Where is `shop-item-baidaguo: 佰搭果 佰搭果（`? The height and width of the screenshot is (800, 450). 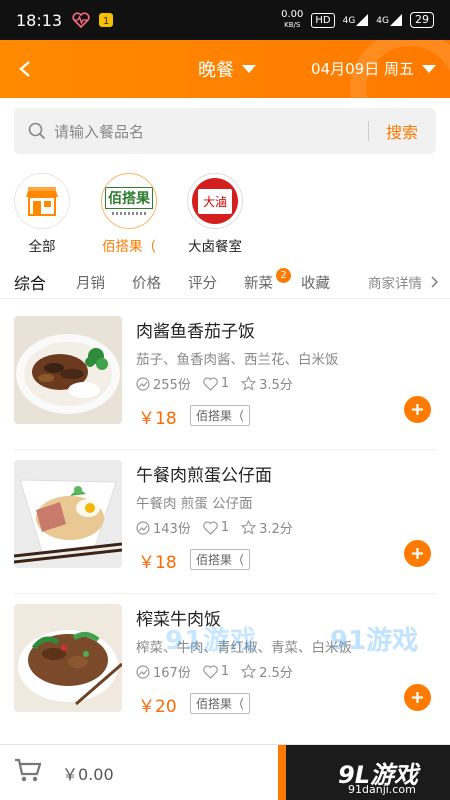
shop-item-baidaguo: 佰搭果 佰搭果（ is located at coordinates (129, 214).